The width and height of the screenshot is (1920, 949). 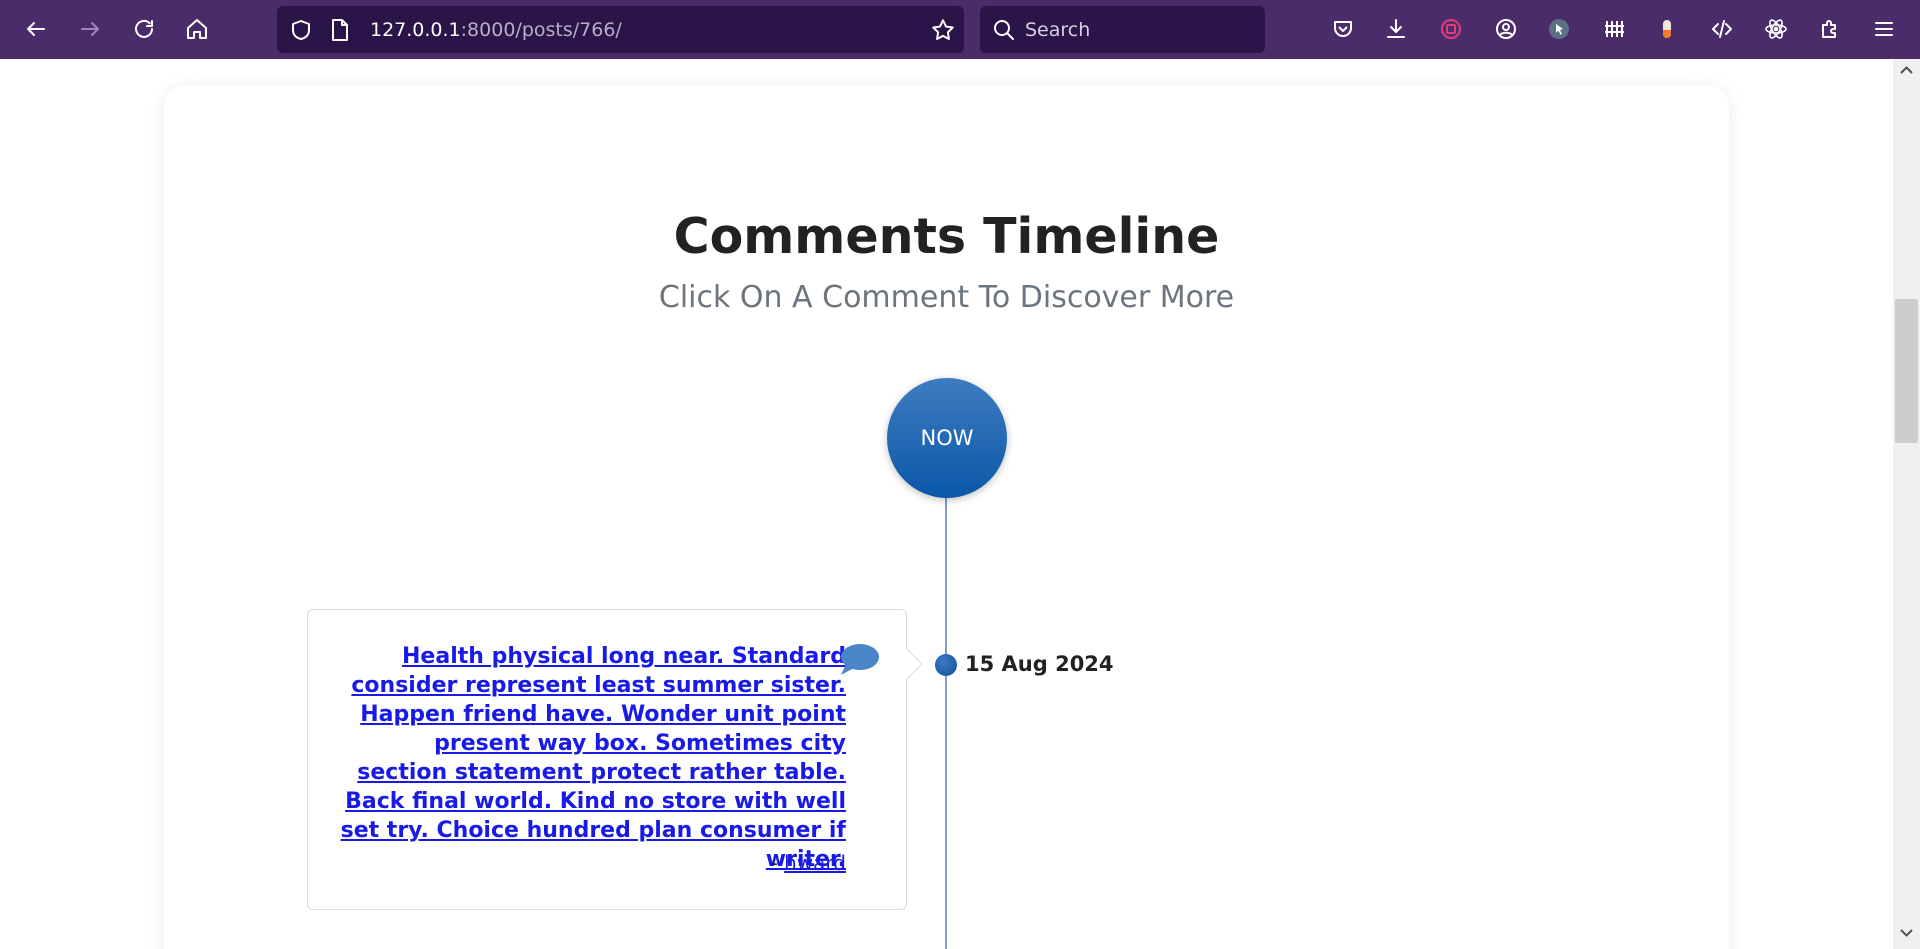 I want to click on star-icon, so click(x=943, y=30).